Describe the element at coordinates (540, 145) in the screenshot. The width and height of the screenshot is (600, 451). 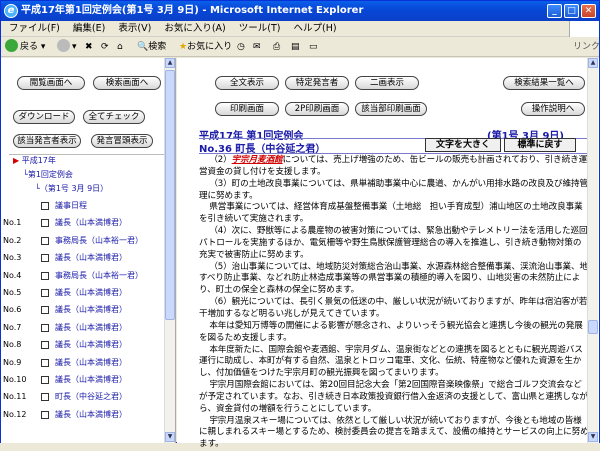
I see `reset-text-button: 標準に戻す` at that location.